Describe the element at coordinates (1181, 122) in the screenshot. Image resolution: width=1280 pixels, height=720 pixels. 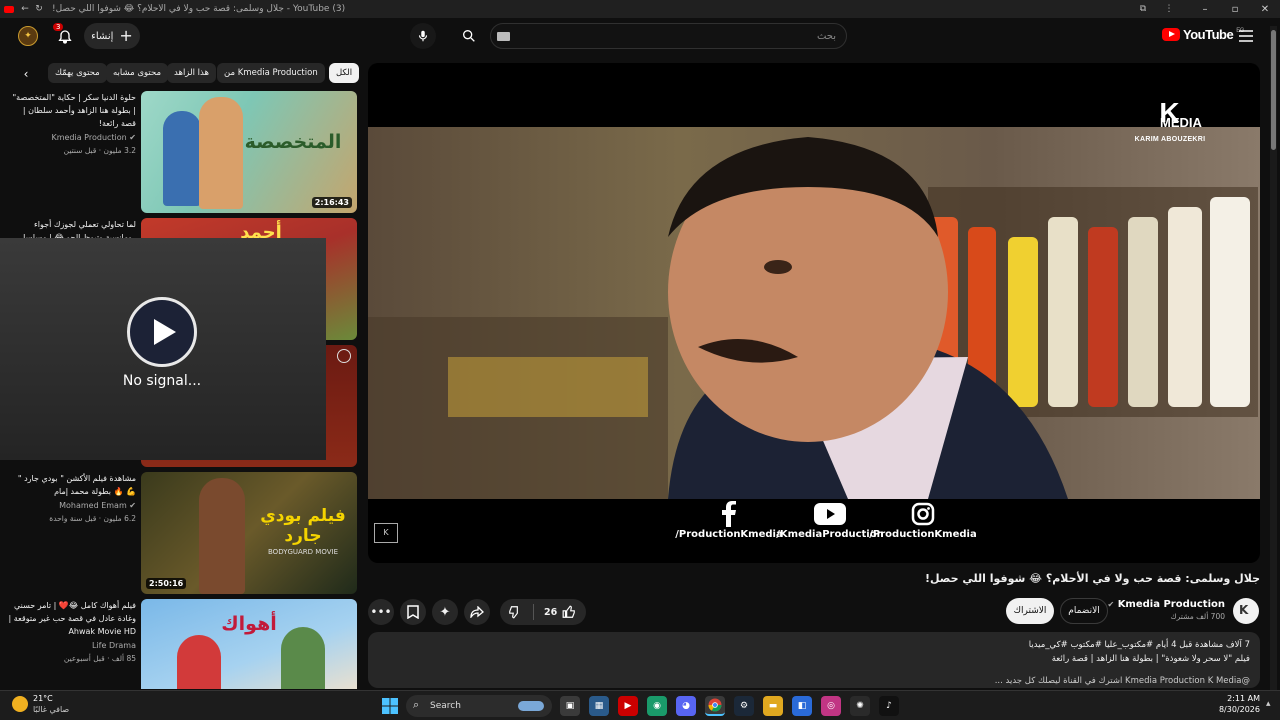
I see `brand-media: MEDIA` at that location.